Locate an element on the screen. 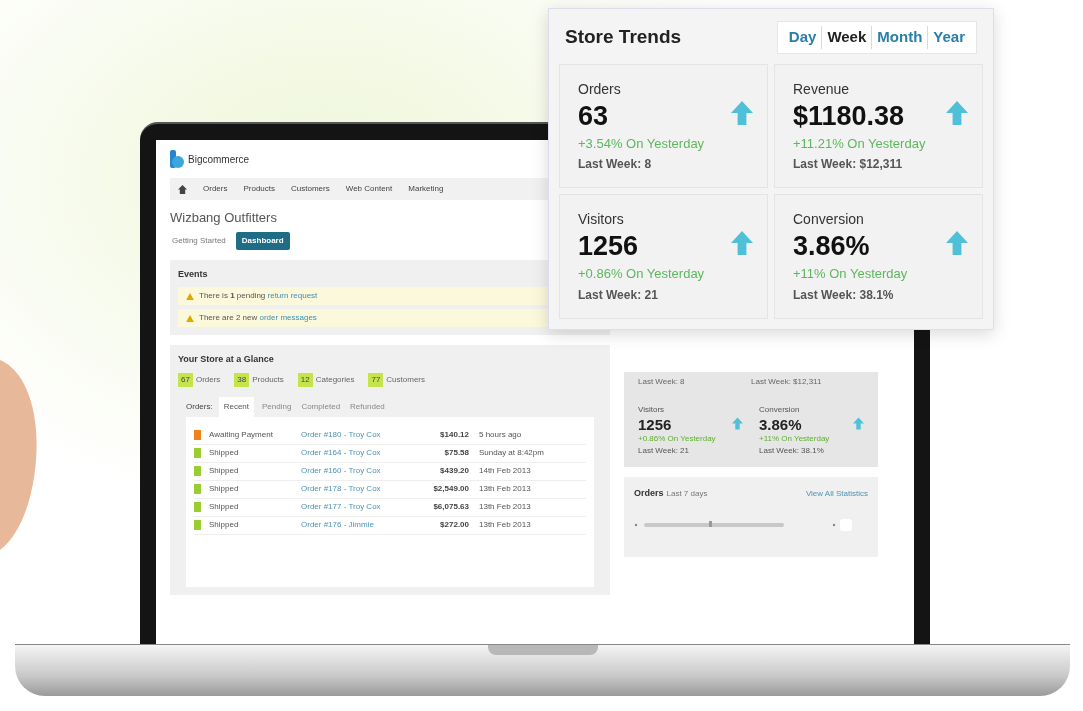 The image size is (1083, 711). nav-link: Customers is located at coordinates (310, 189).